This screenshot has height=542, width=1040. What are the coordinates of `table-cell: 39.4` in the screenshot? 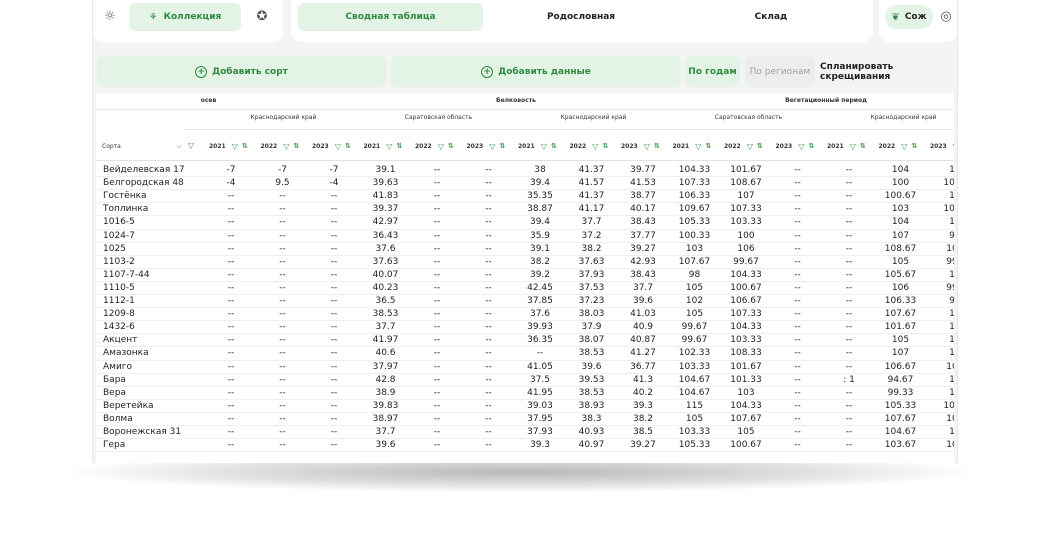 It's located at (540, 222).